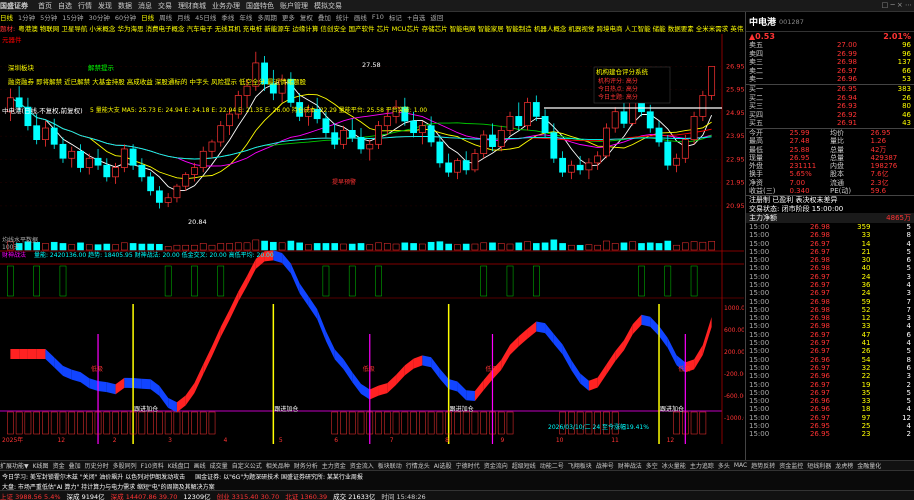 The image size is (914, 500). What do you see at coordinates (97, 465) in the screenshot?
I see `bottom-tab: 历史分时` at bounding box center [97, 465].